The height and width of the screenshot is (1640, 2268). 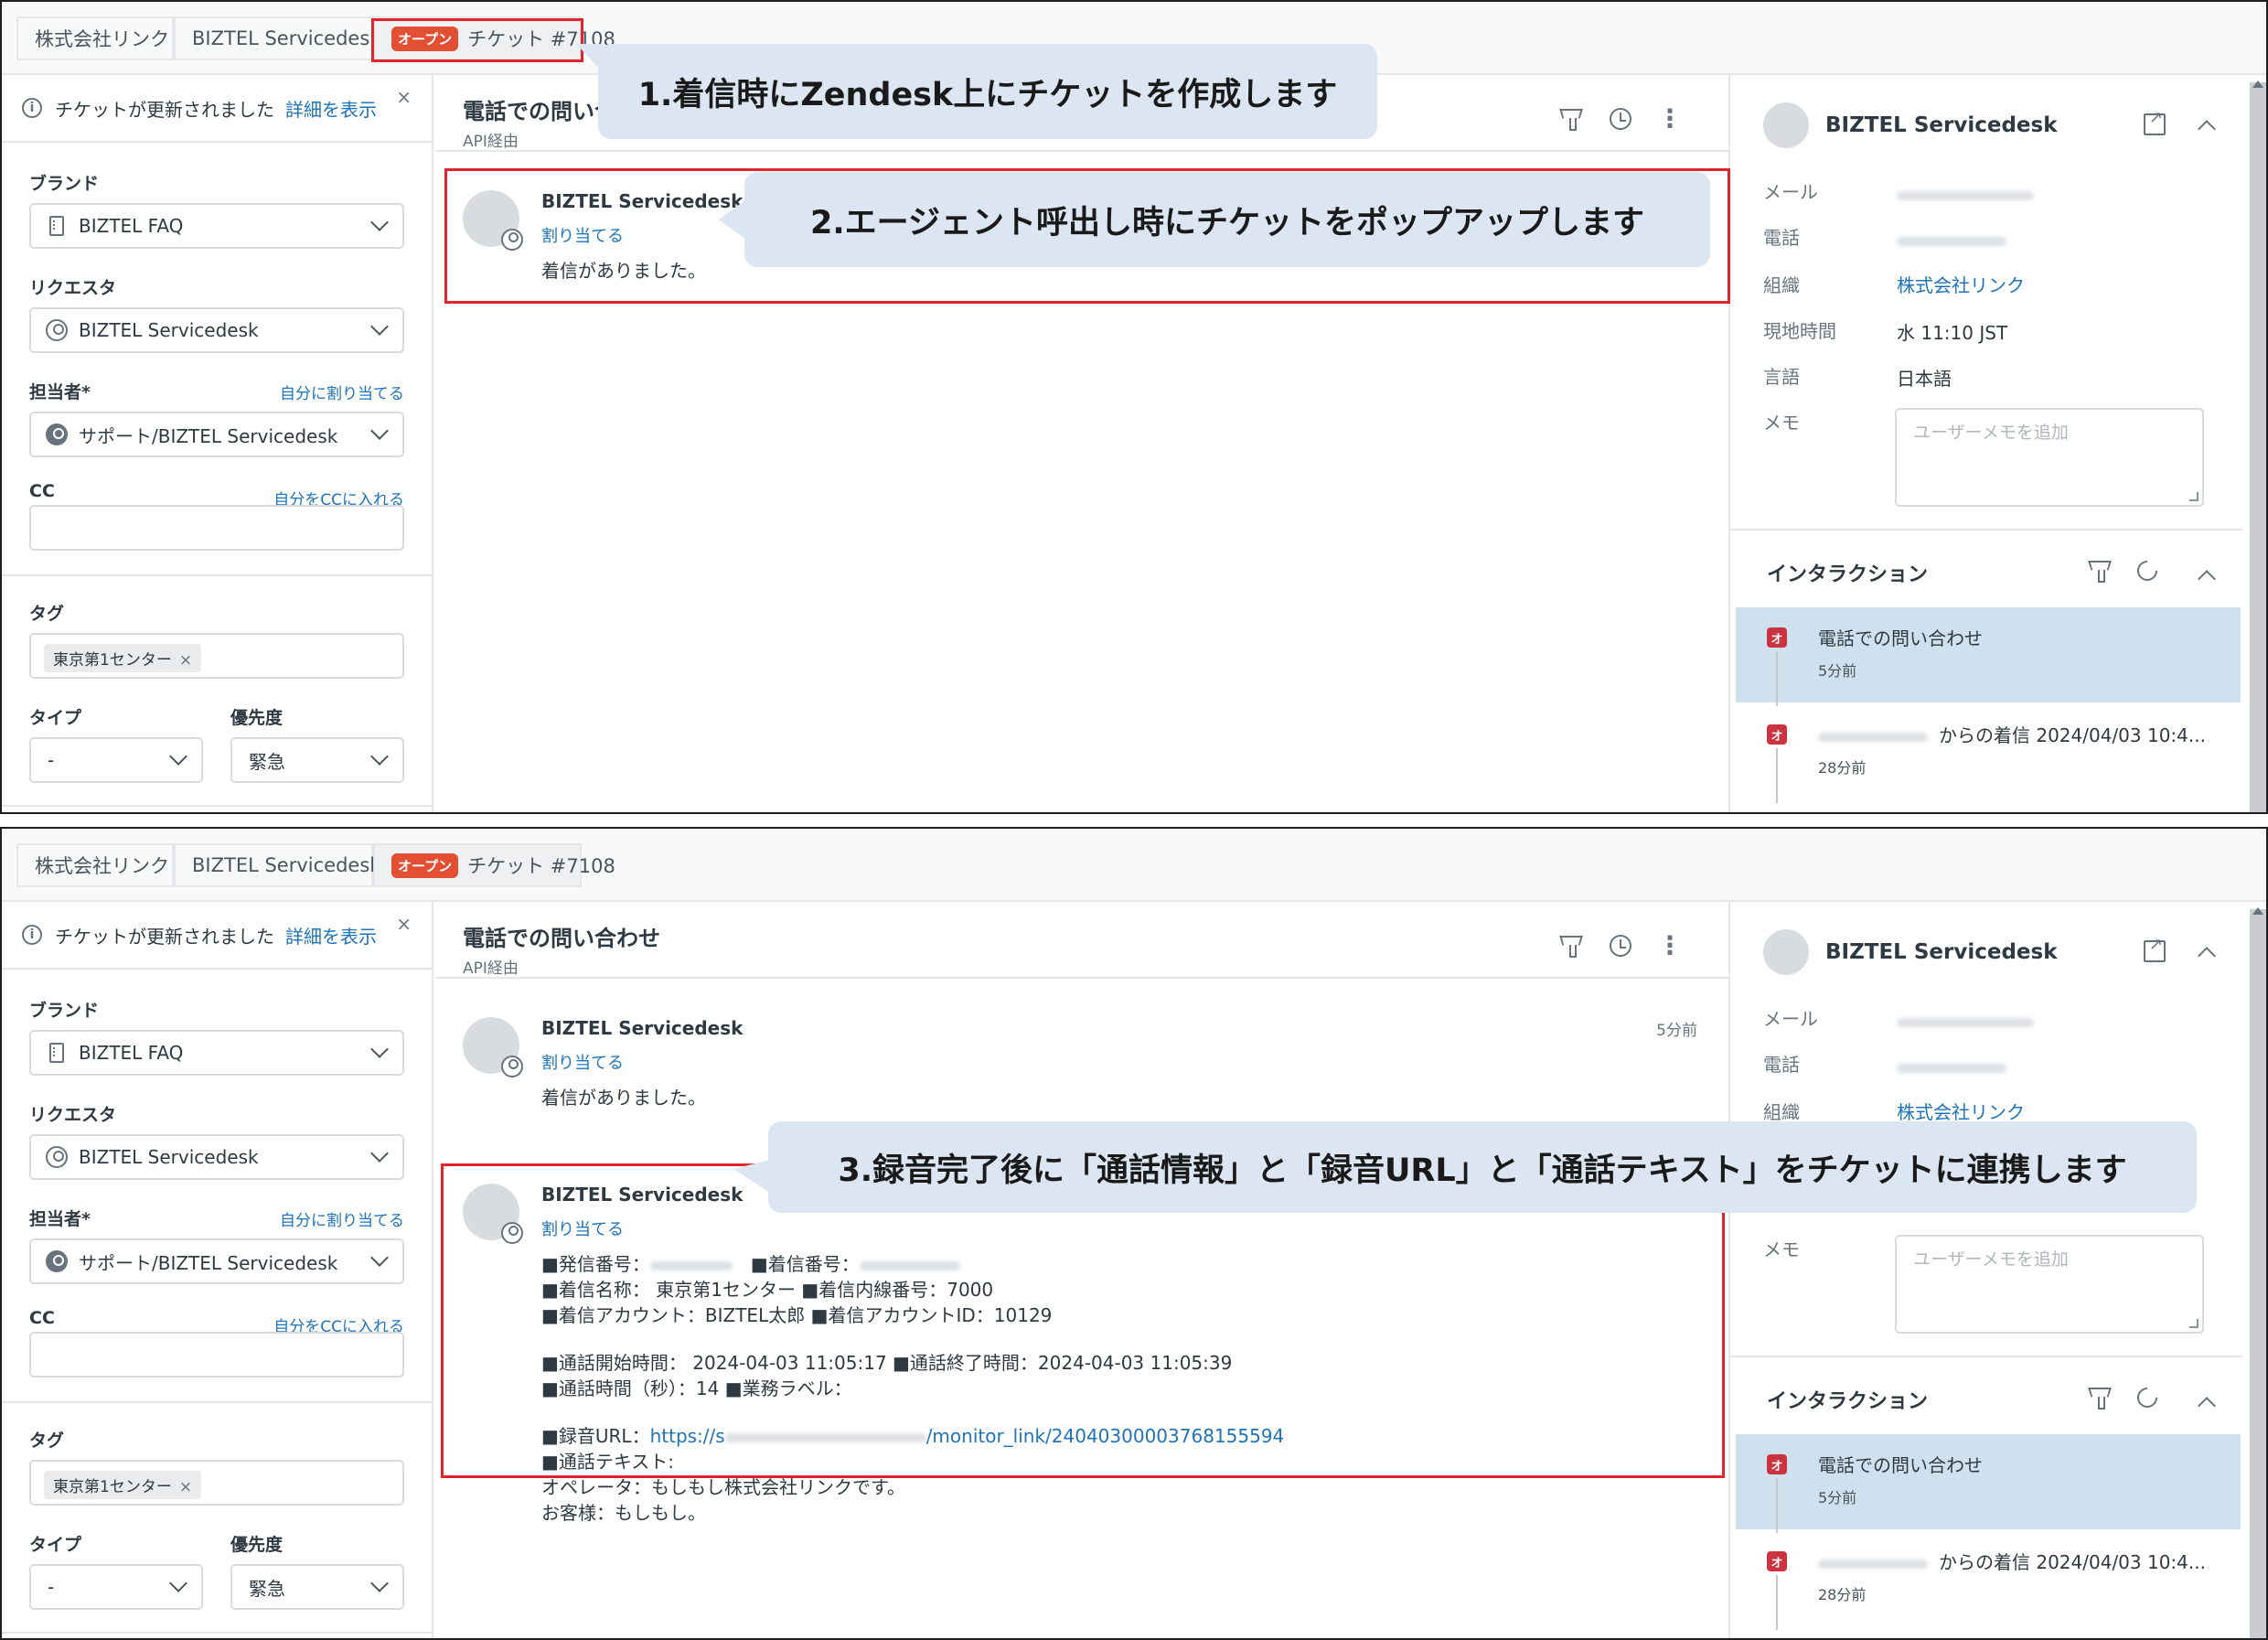 I want to click on tab-ticket: オープン チケット #7108, so click(x=494, y=865).